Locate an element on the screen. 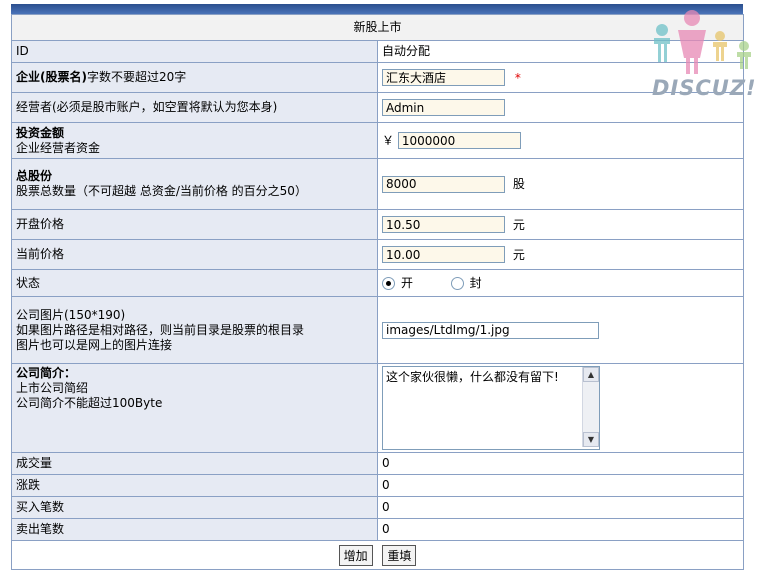 The width and height of the screenshot is (765, 583). status-open-label: 开 is located at coordinates (407, 282).